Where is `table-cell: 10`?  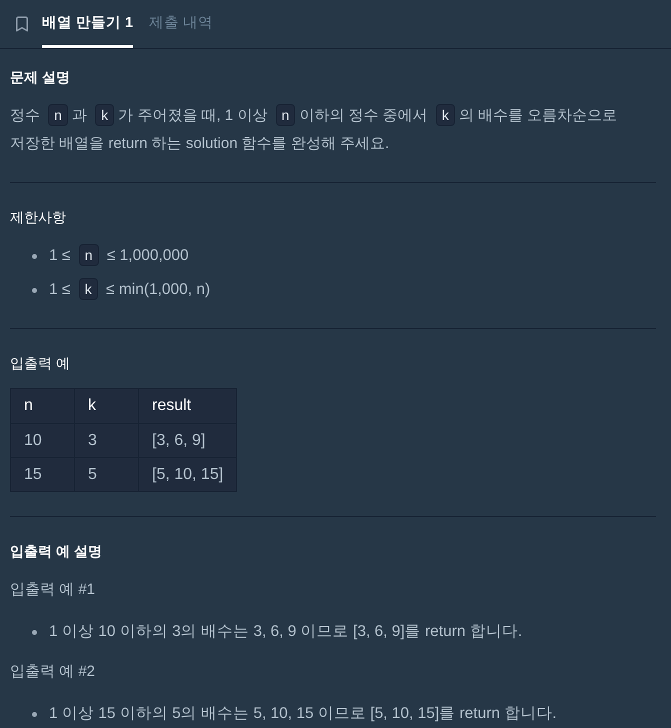
table-cell: 10 is located at coordinates (42, 441).